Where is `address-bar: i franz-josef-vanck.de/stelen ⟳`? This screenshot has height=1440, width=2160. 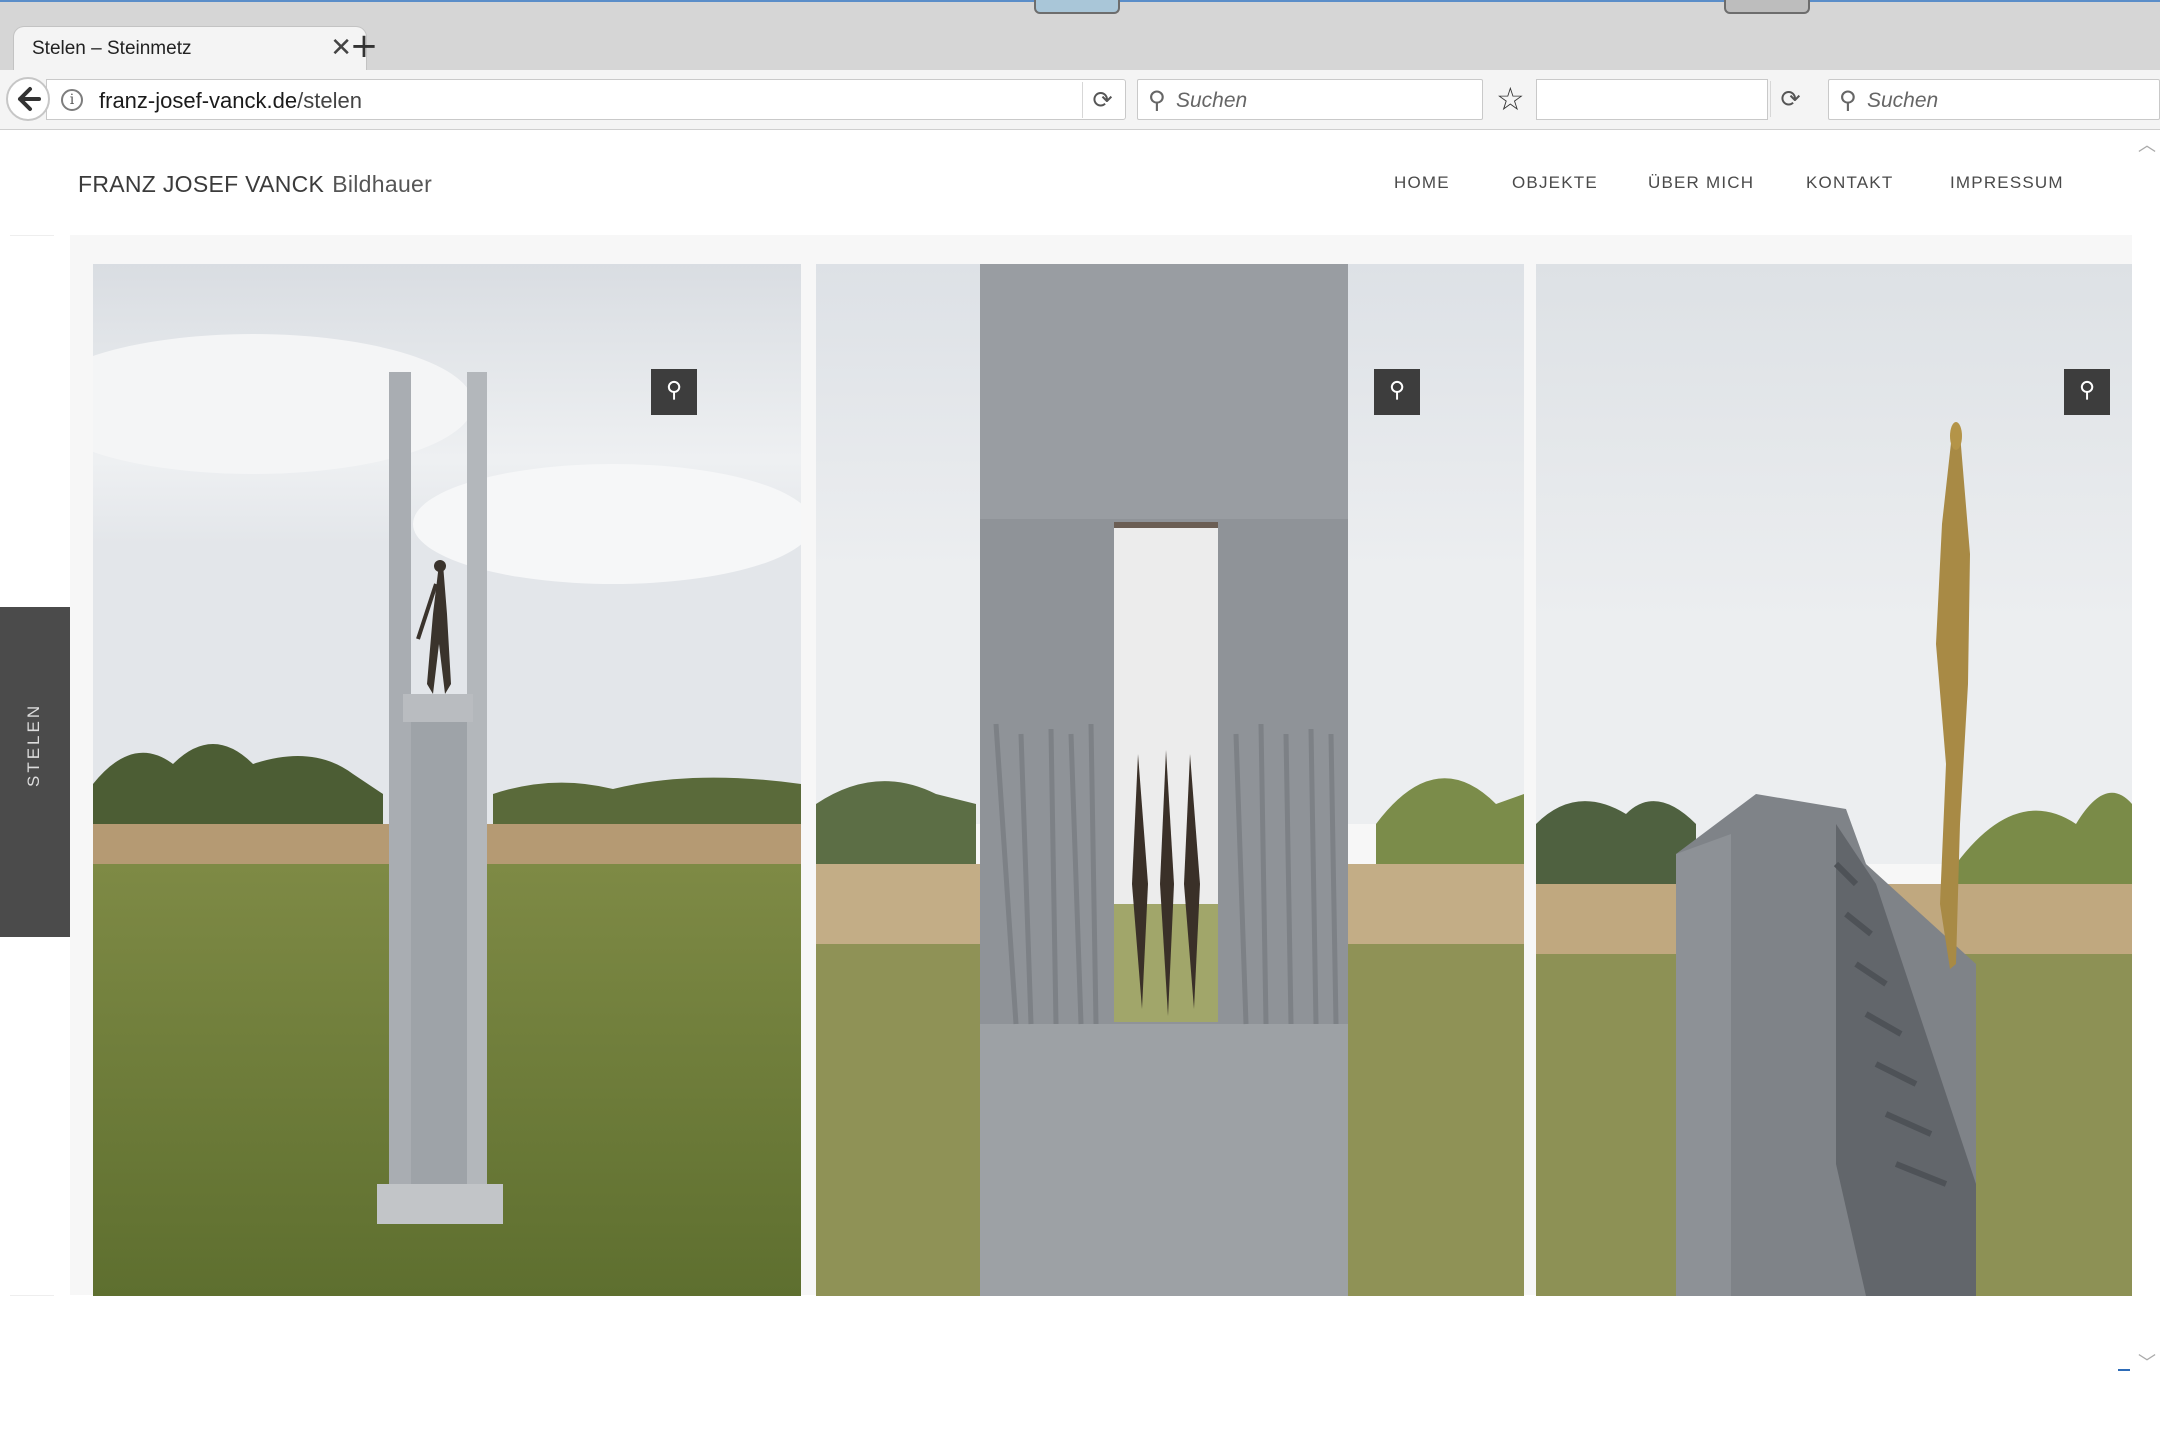
address-bar: i franz-josef-vanck.de/stelen ⟳ is located at coordinates (586, 99).